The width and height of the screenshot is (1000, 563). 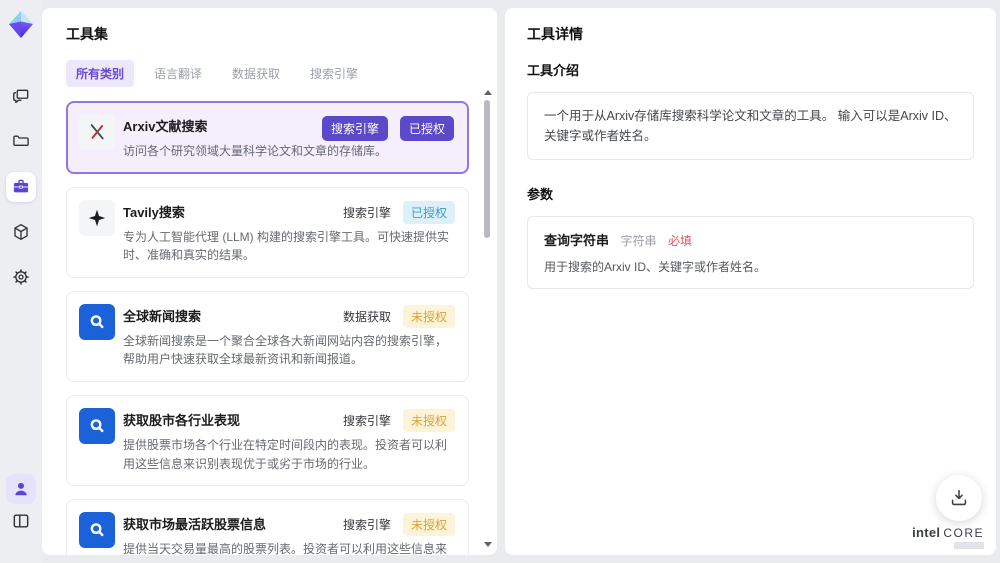 I want to click on tool-description: 访问各个研究领域大量科学论文和文章的存储库。, so click(x=255, y=151).